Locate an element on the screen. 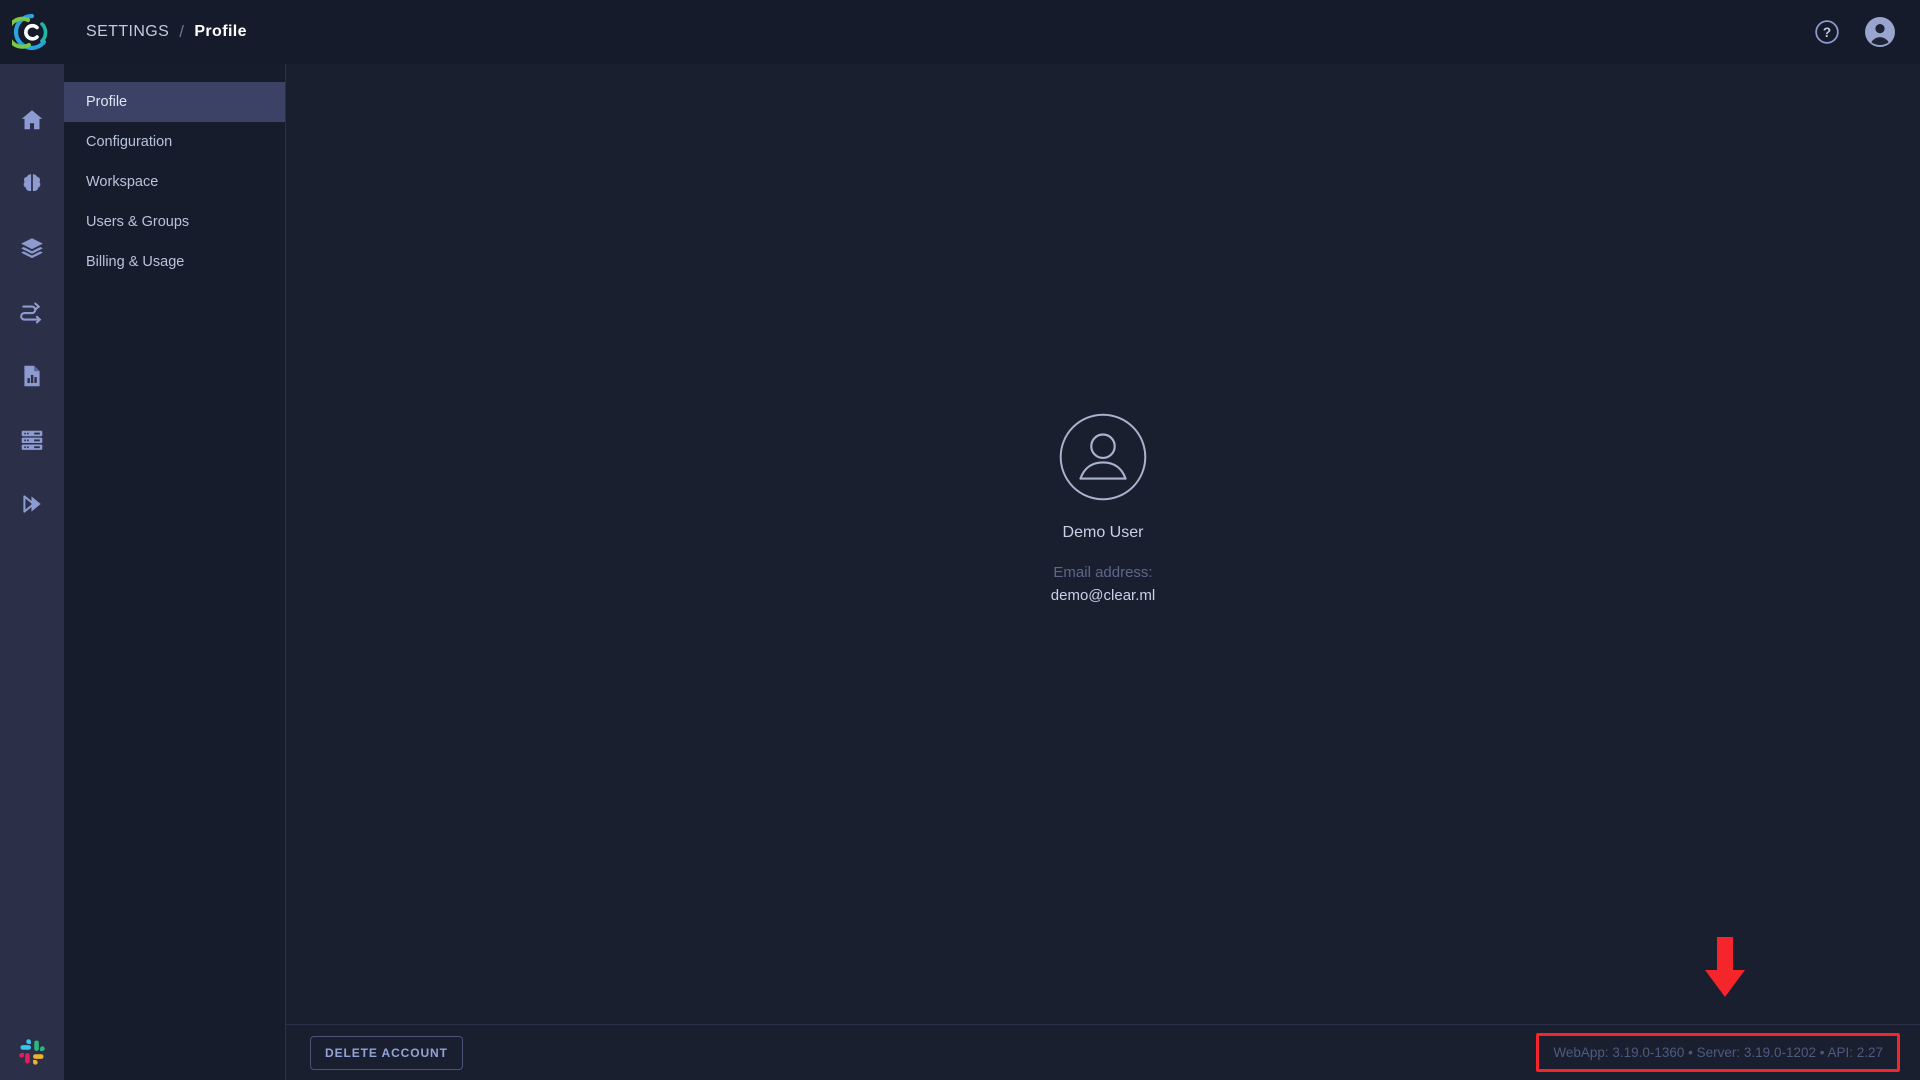  user-avatar-outline-icon is located at coordinates (1103, 457).